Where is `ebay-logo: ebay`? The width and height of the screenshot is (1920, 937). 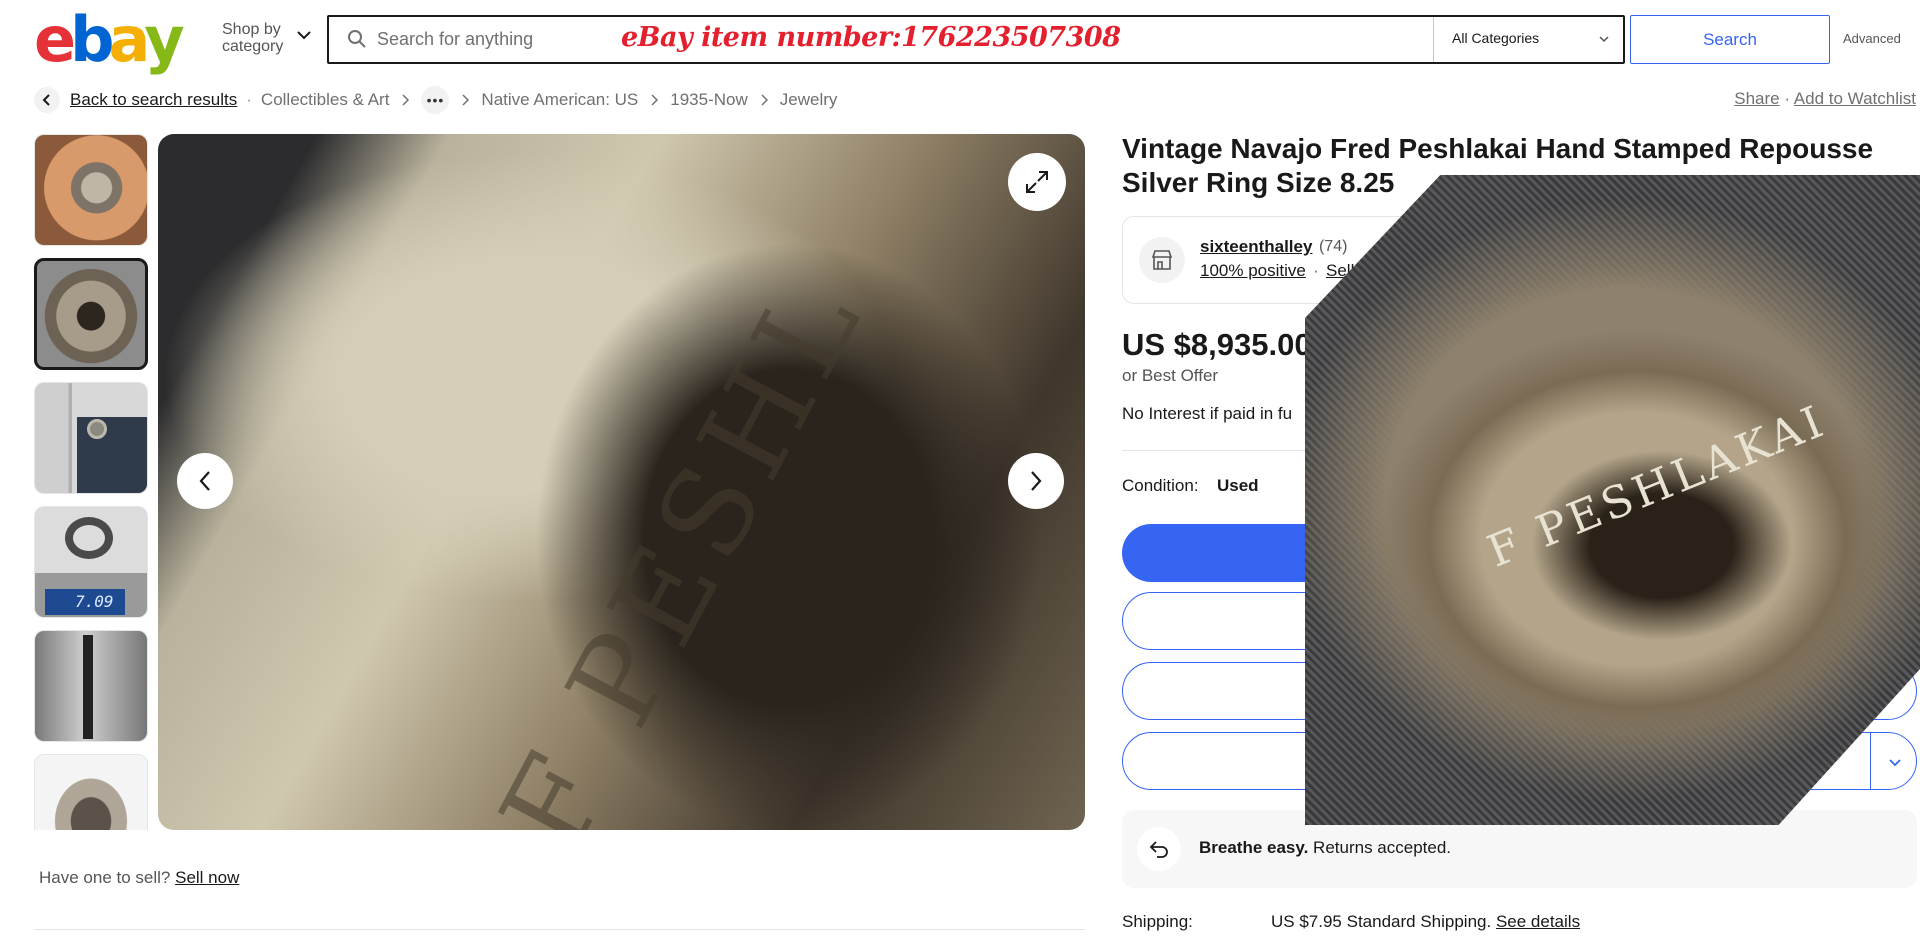 ebay-logo: ebay is located at coordinates (109, 39).